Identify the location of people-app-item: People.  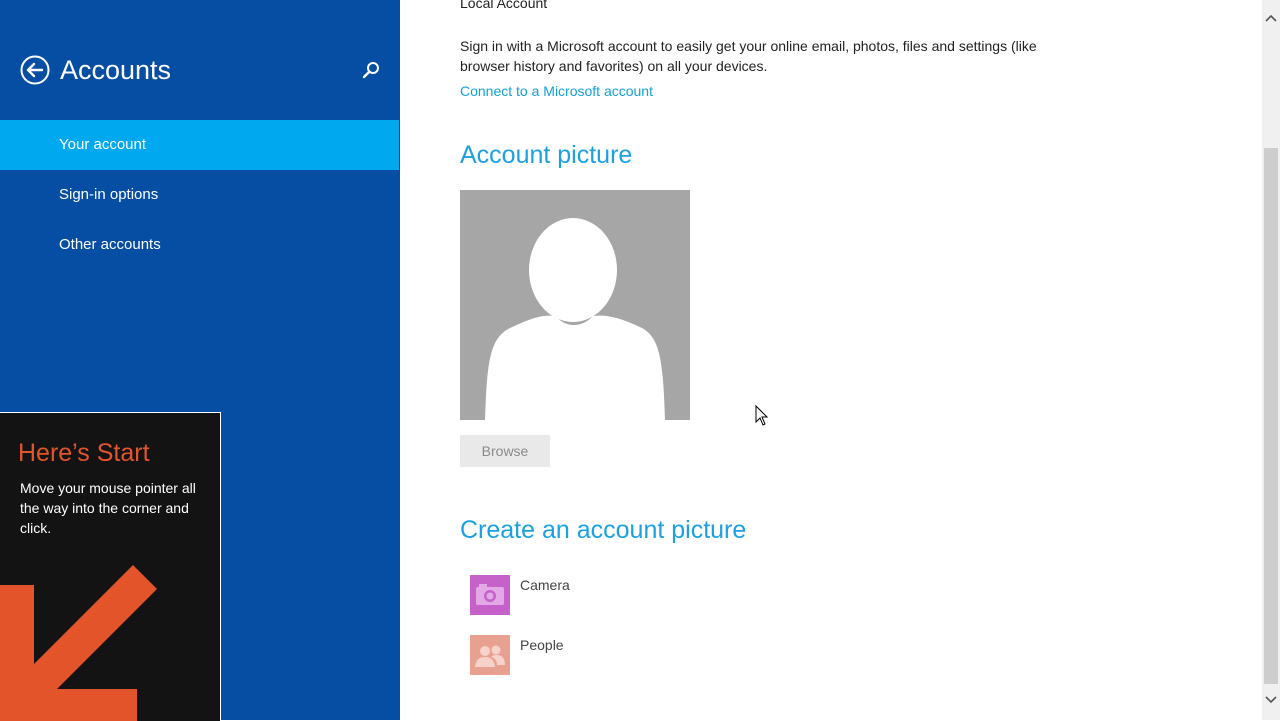
(620, 656).